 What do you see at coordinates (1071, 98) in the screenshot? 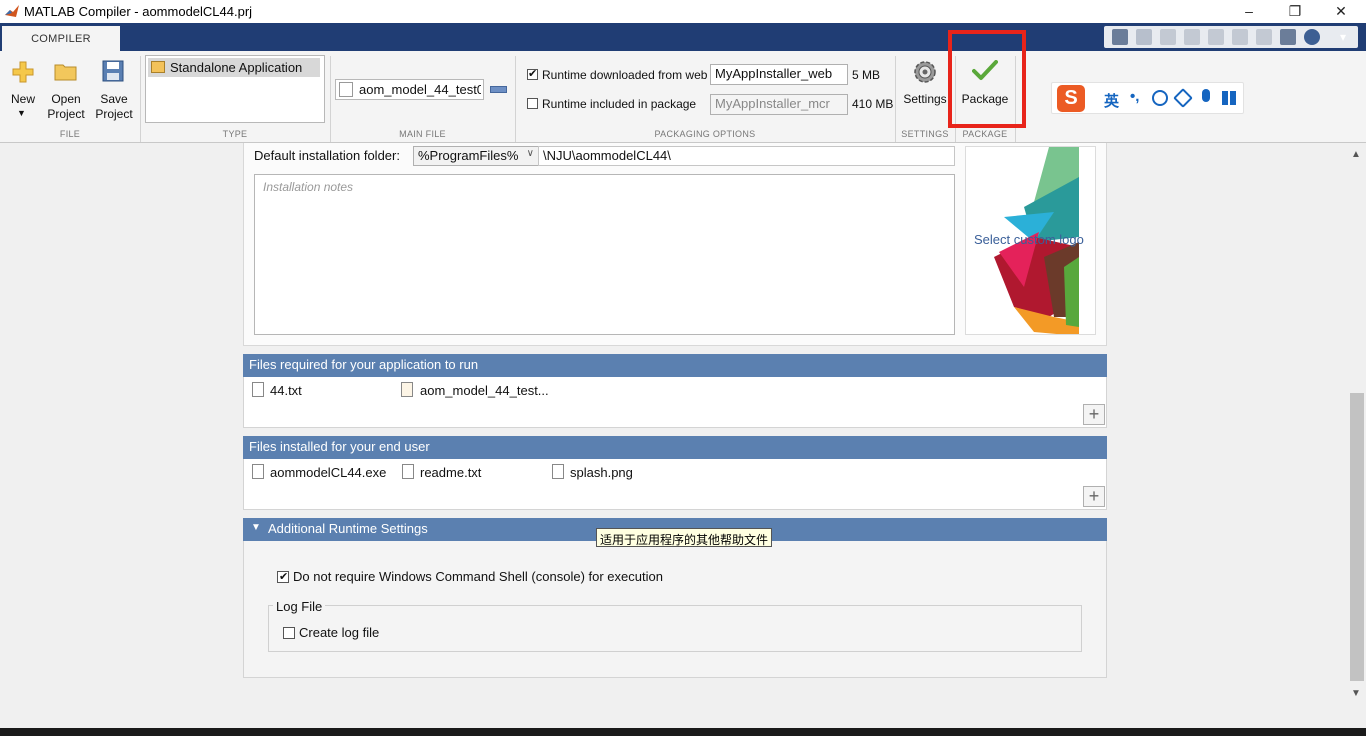
I see `sogou-logo-icon: S` at bounding box center [1071, 98].